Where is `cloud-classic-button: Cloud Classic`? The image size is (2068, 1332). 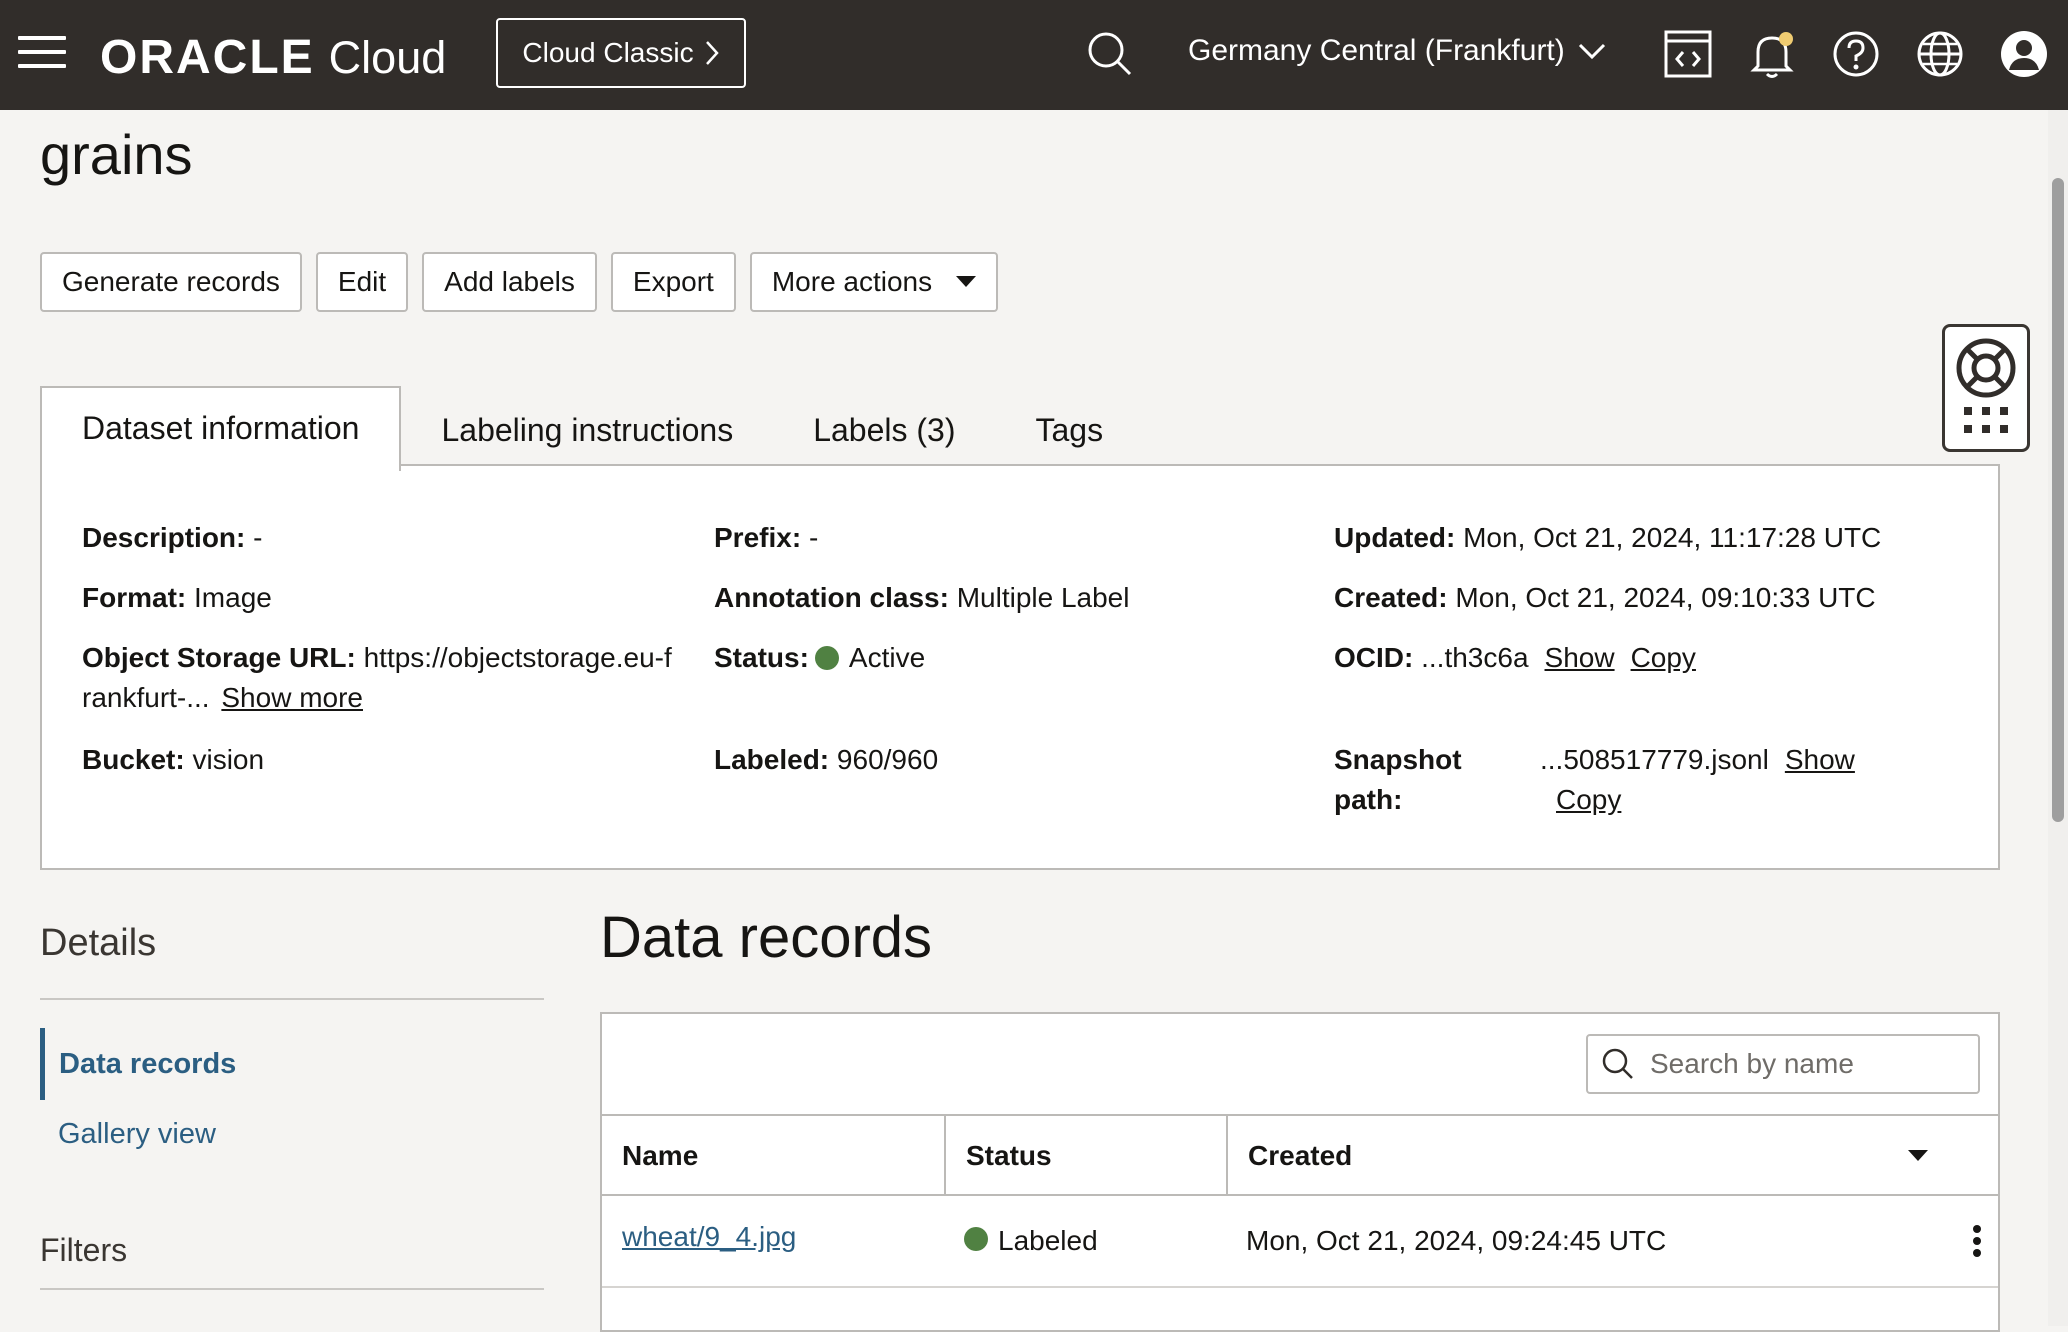
cloud-classic-button: Cloud Classic is located at coordinates (621, 53).